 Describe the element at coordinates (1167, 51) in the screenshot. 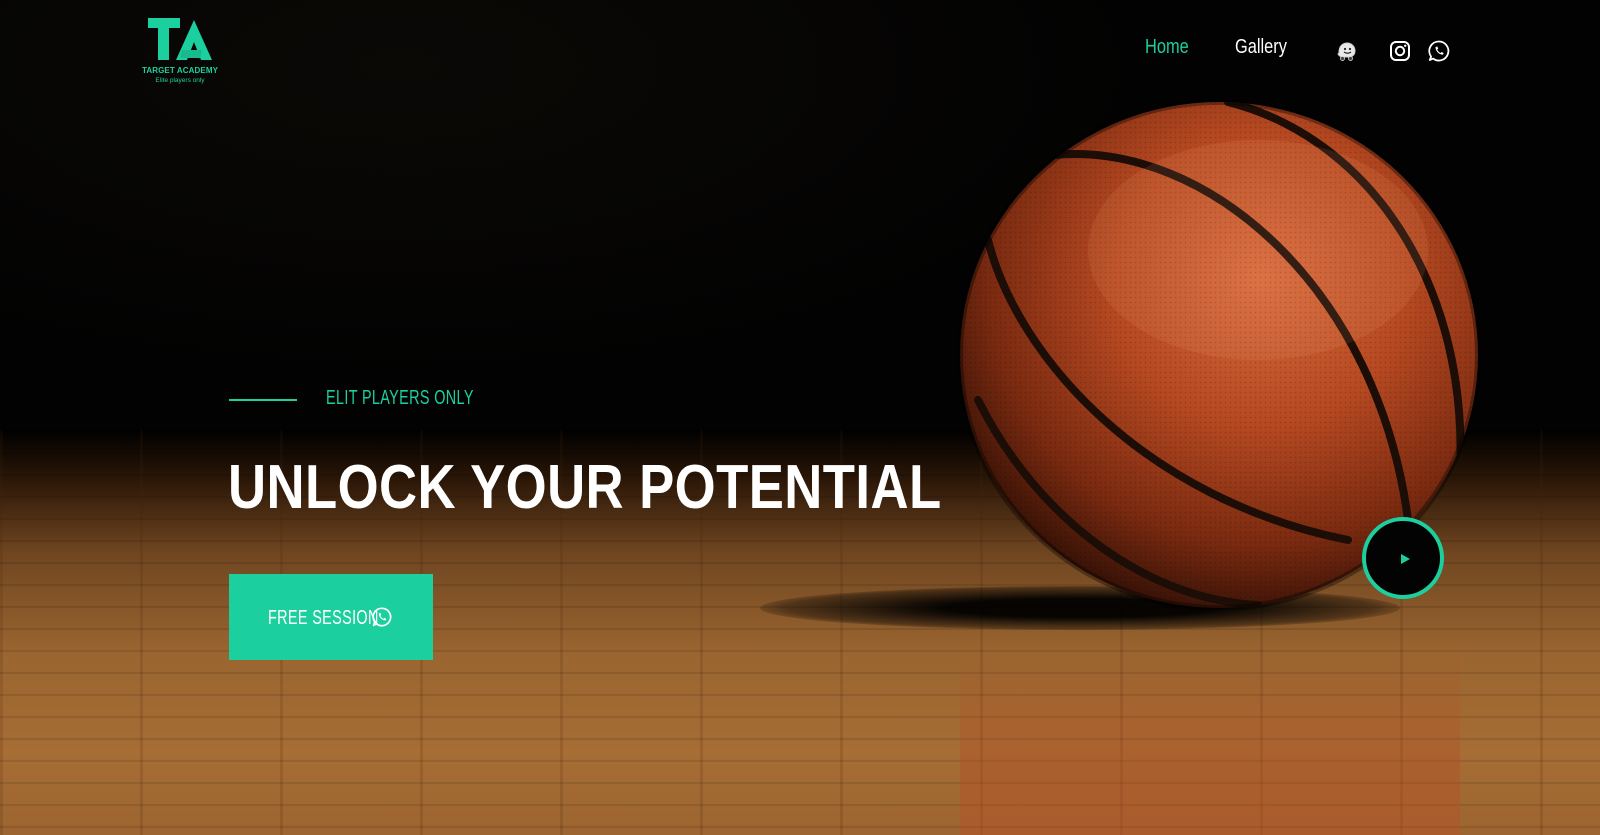

I see `nav-item-home: Home` at that location.